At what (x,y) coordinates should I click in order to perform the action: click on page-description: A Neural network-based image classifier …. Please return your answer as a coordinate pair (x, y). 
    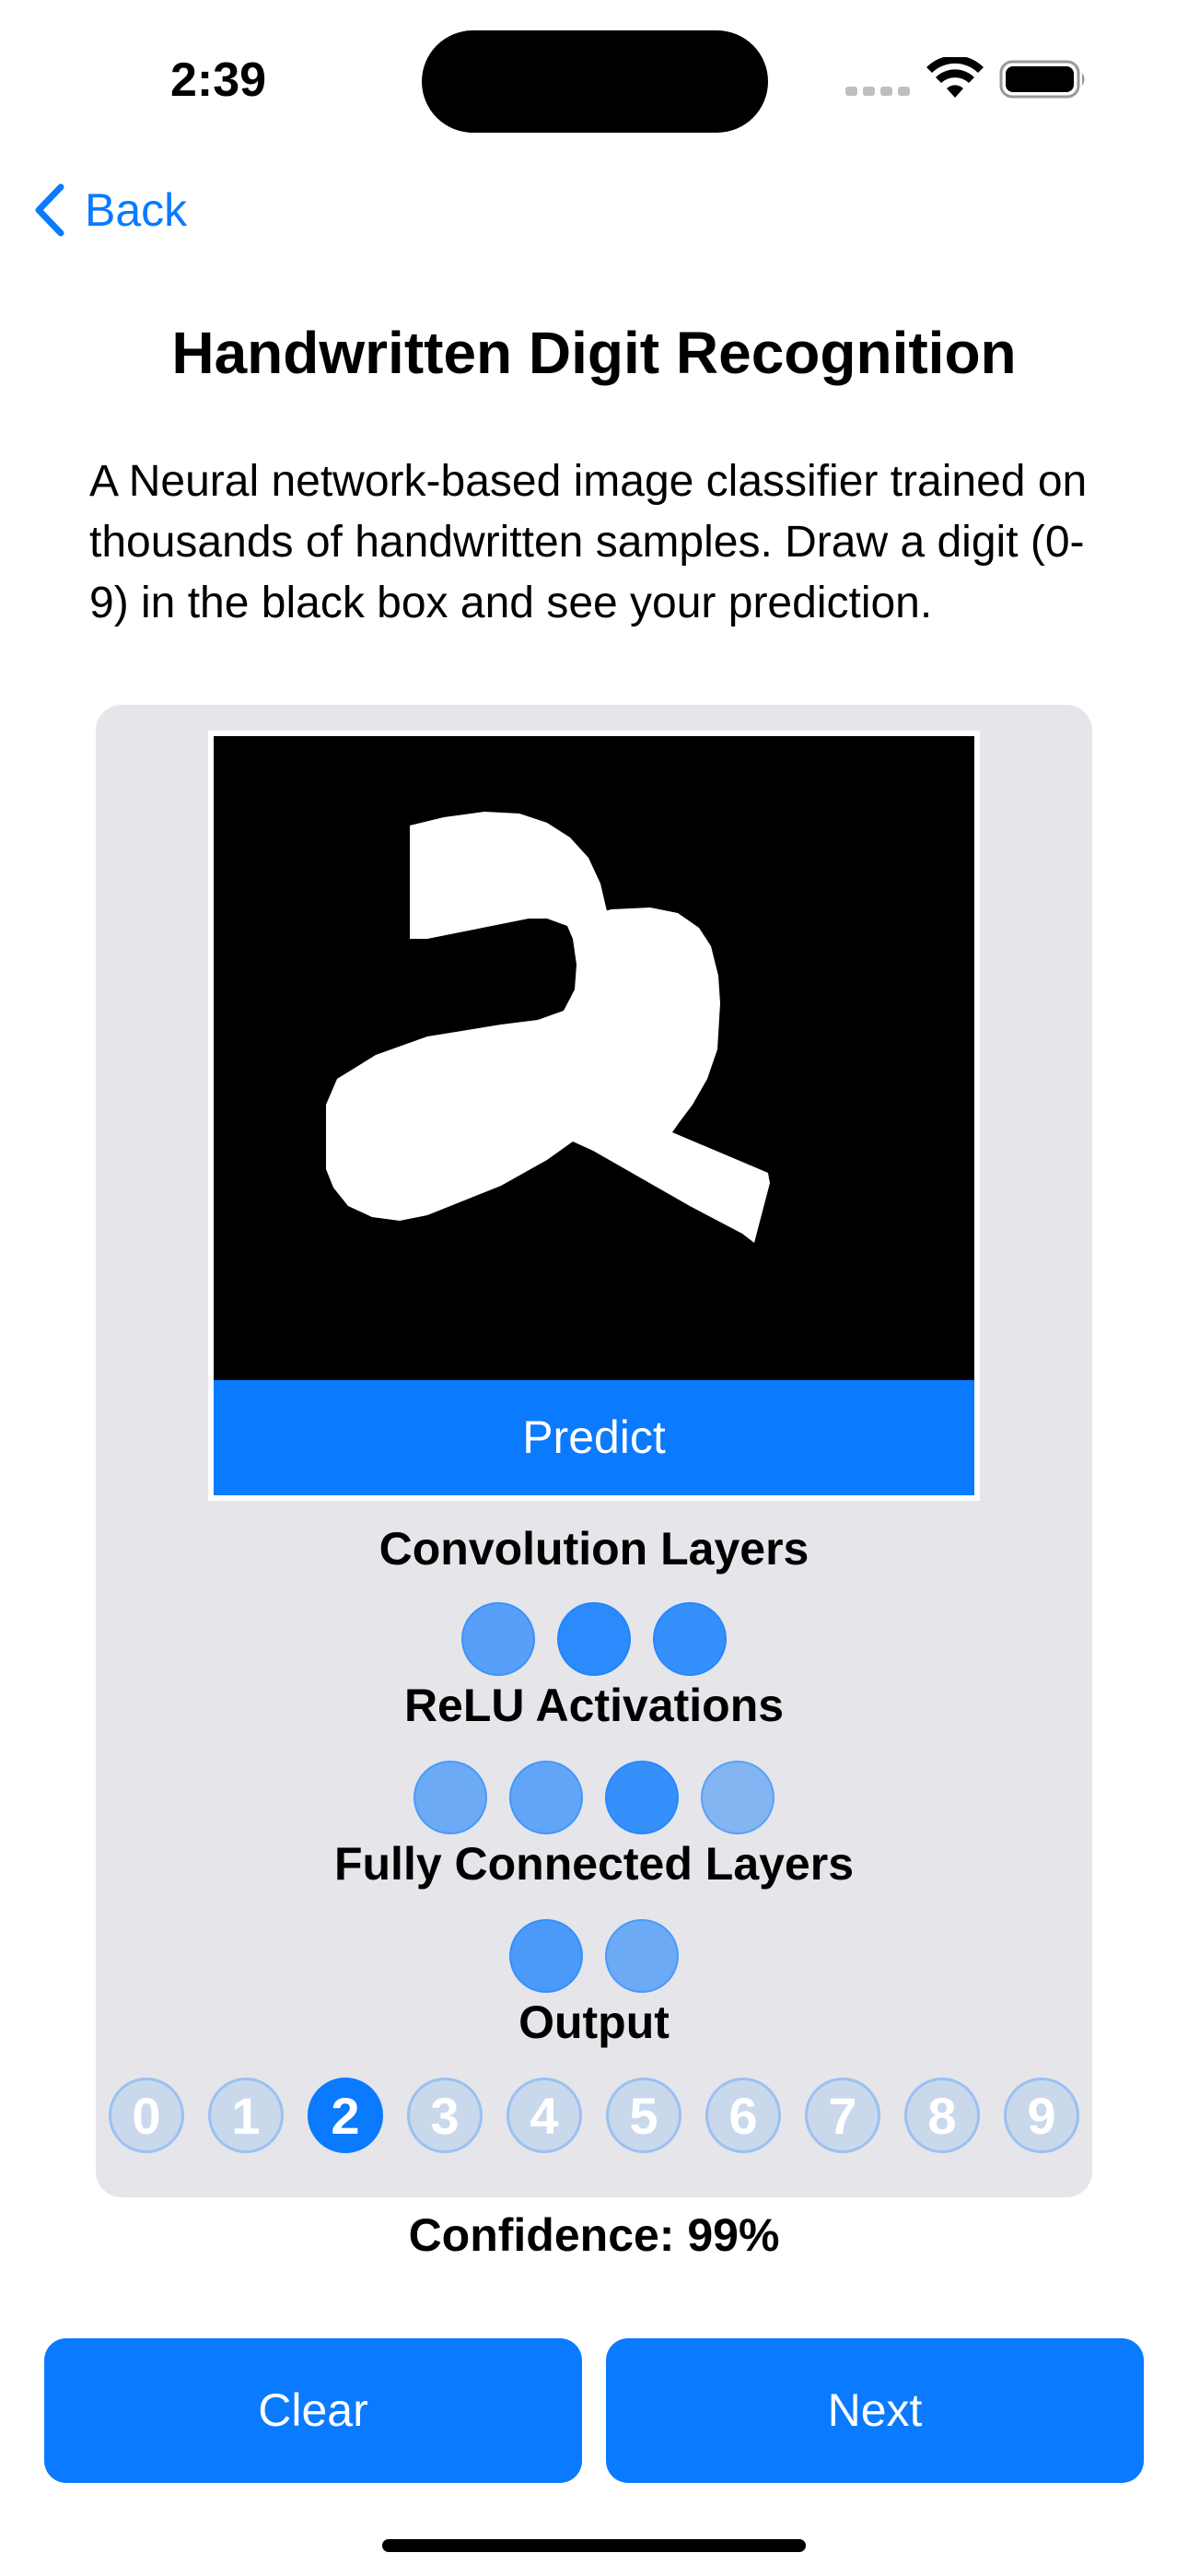
    Looking at the image, I should click on (588, 542).